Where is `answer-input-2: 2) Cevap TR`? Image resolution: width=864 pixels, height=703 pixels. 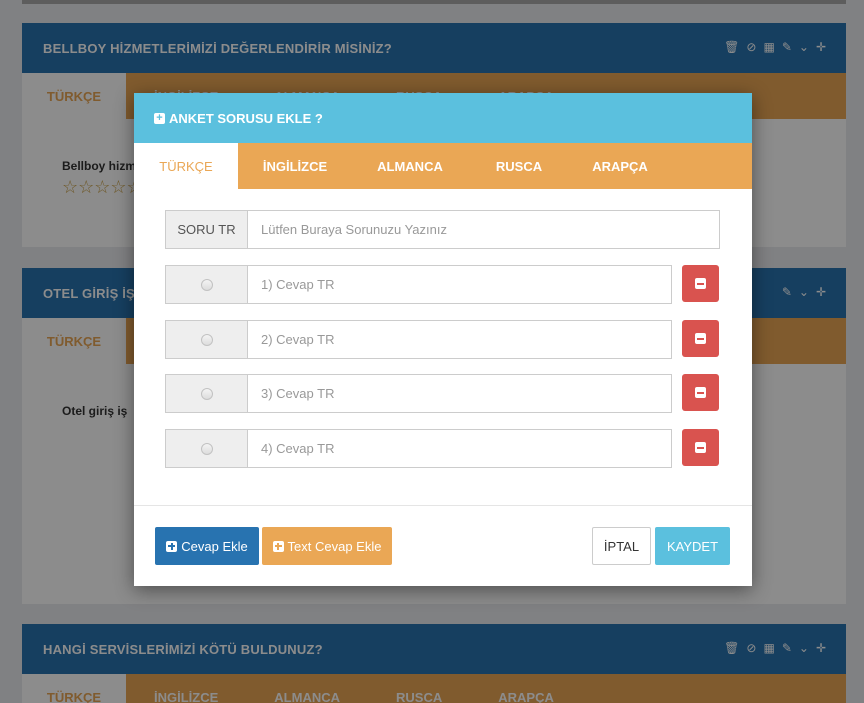
answer-input-2: 2) Cevap TR is located at coordinates (460, 339).